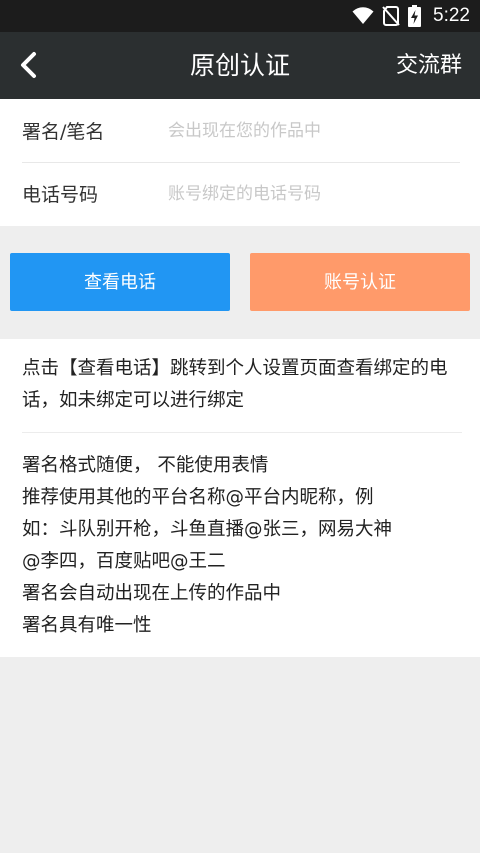 This screenshot has width=480, height=853. Describe the element at coordinates (360, 282) in the screenshot. I see `verify-account-button: 账号认证` at that location.